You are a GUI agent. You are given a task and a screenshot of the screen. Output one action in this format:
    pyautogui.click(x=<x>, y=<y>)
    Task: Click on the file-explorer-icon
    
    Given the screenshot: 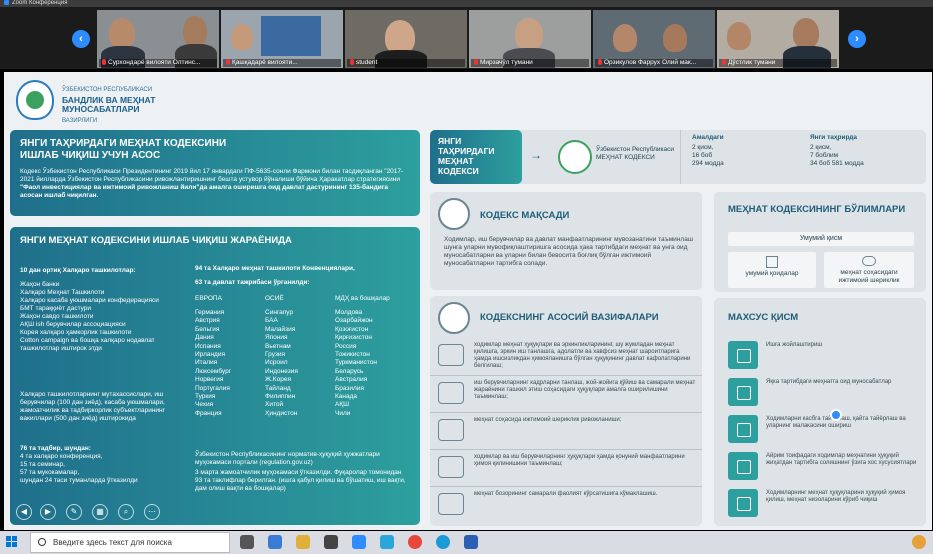 What is the action you would take?
    pyautogui.click(x=303, y=542)
    